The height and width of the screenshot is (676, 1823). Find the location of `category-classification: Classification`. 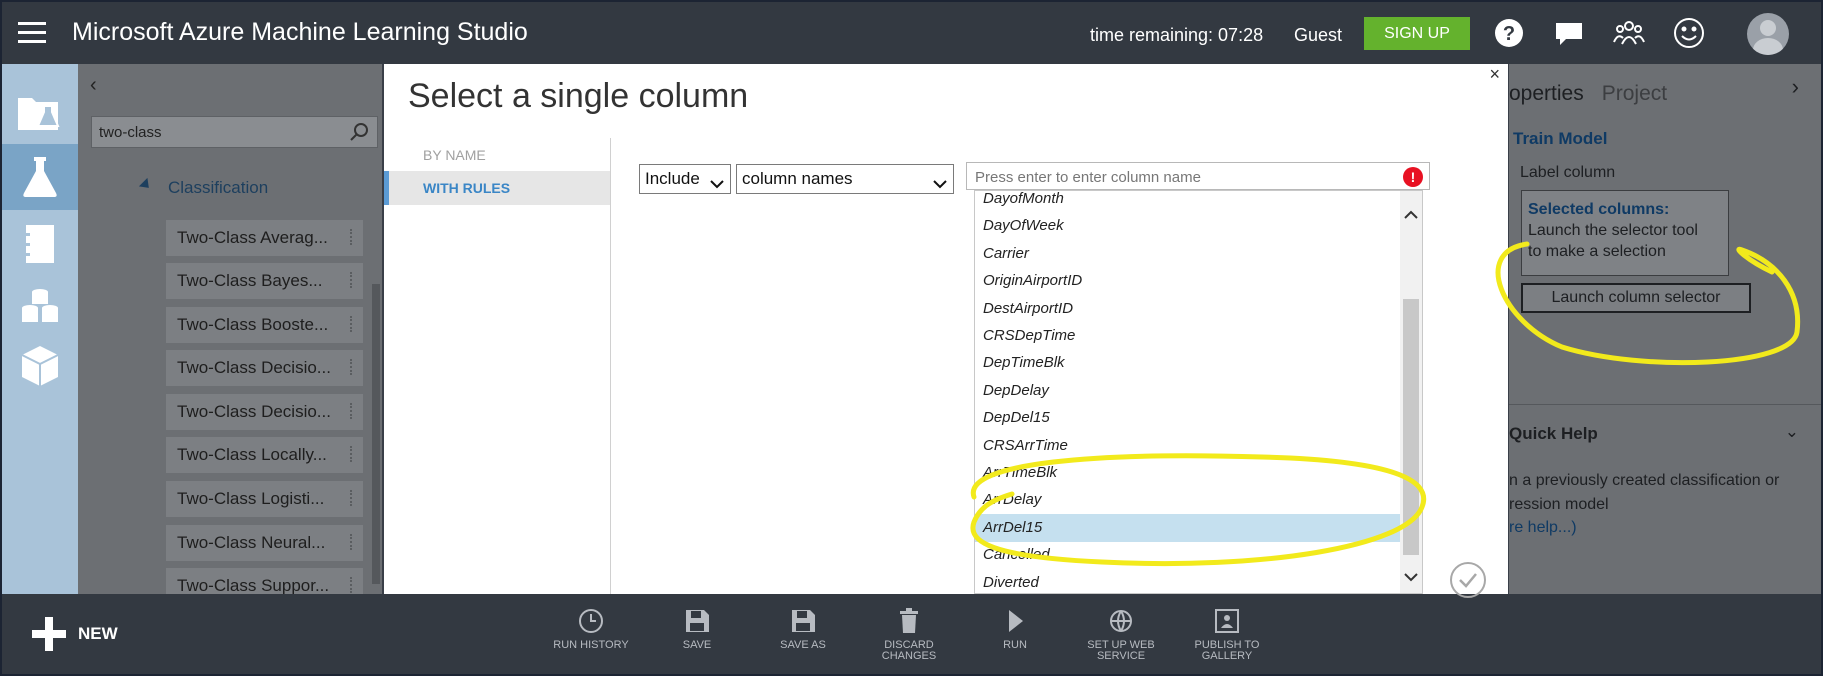

category-classification: Classification is located at coordinates (218, 188).